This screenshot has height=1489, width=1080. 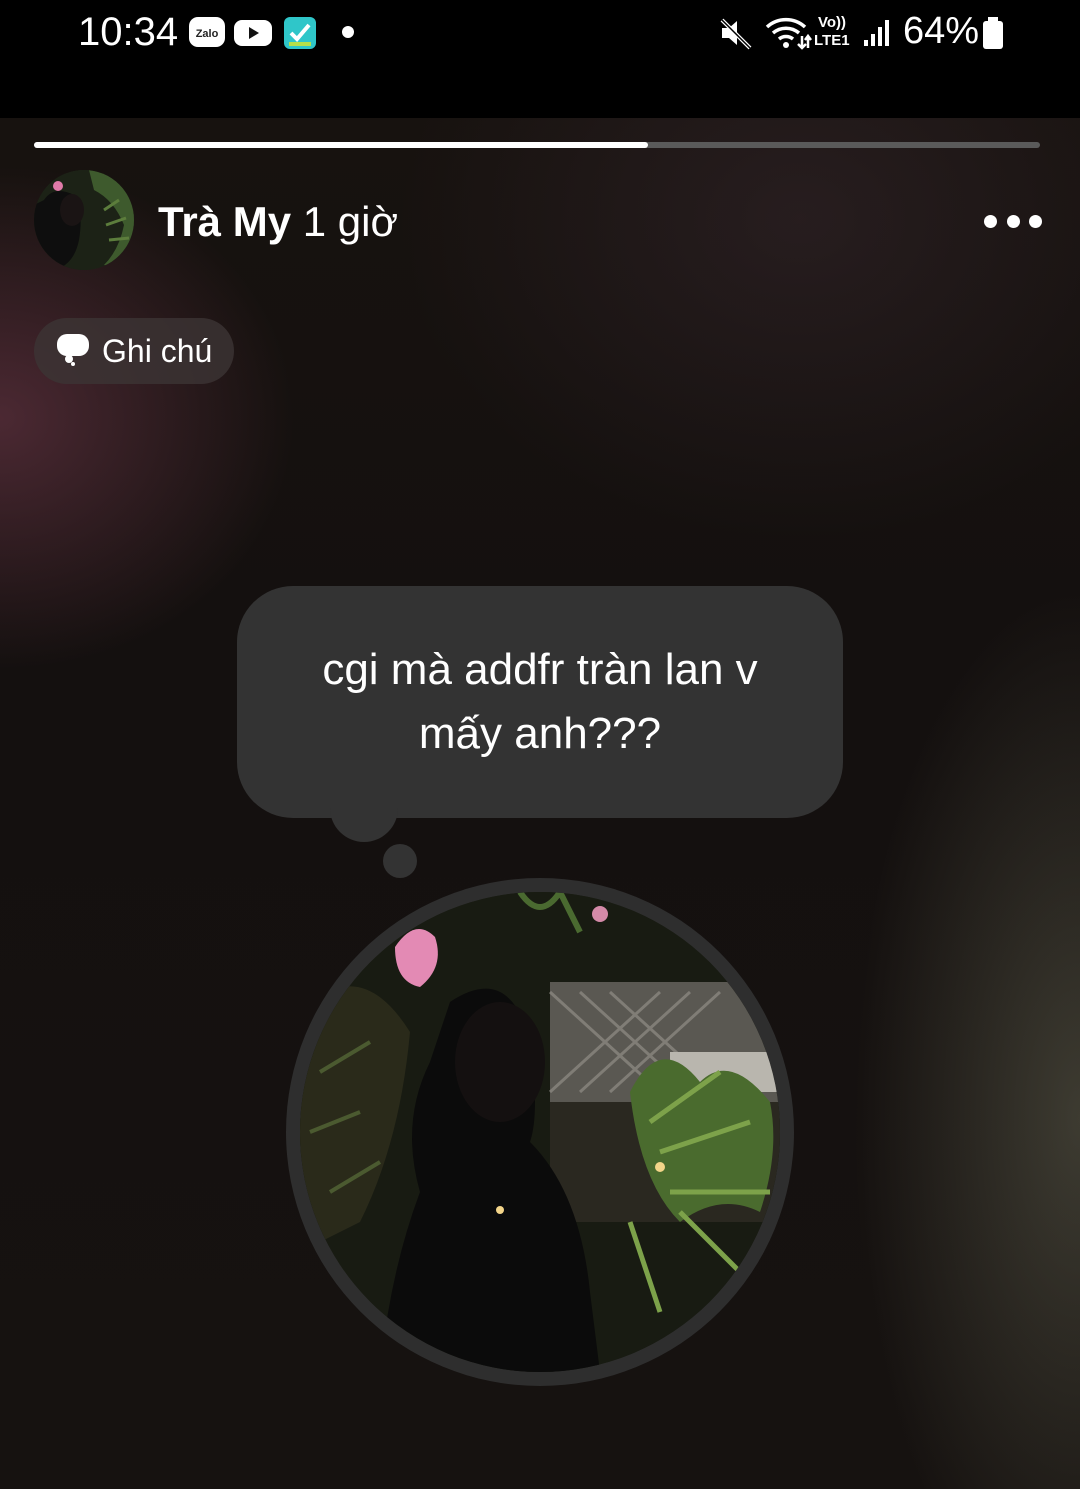 What do you see at coordinates (84, 220) in the screenshot?
I see `avatar` at bounding box center [84, 220].